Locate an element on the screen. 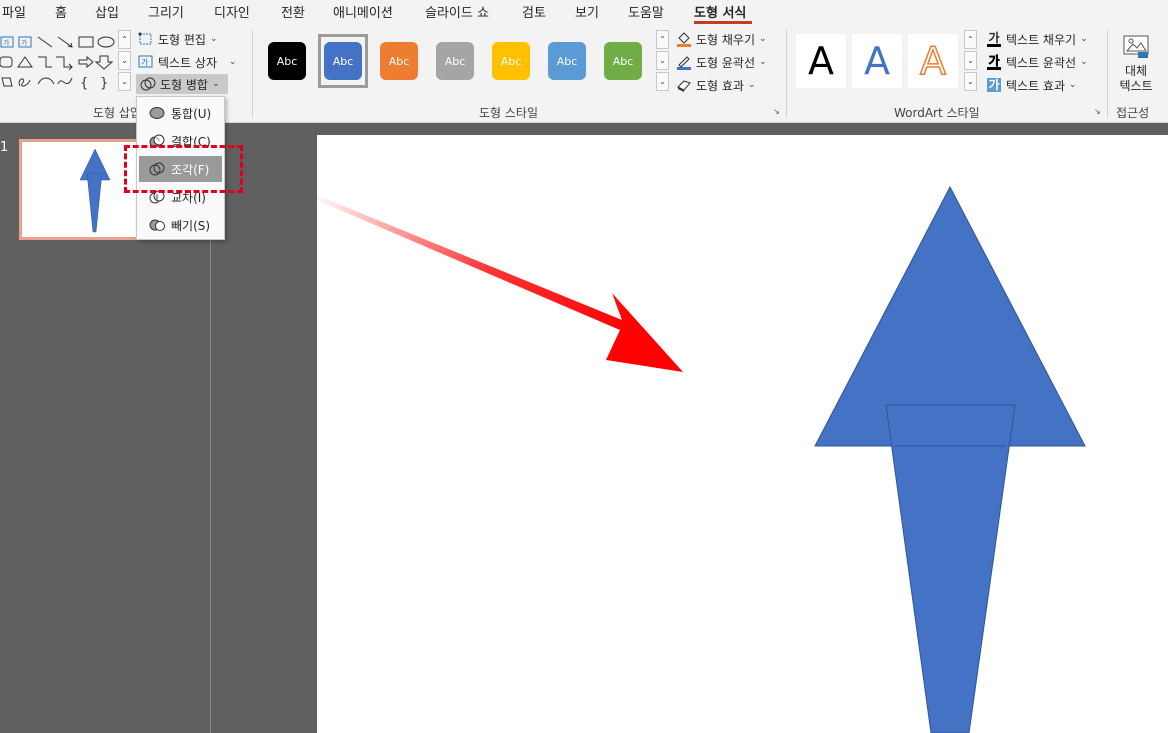 This screenshot has height=733, width=1168. merge-shapes-button: 도형 병합 ⌄ is located at coordinates (182, 84).